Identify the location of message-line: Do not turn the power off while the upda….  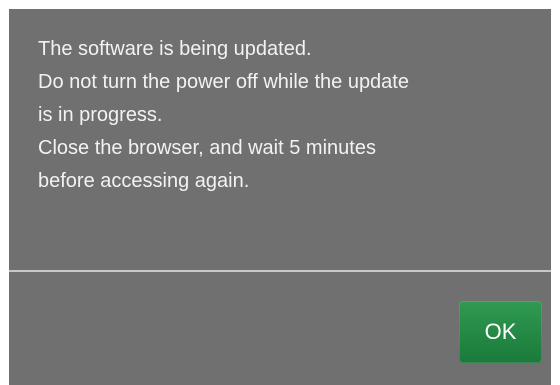
(223, 82).